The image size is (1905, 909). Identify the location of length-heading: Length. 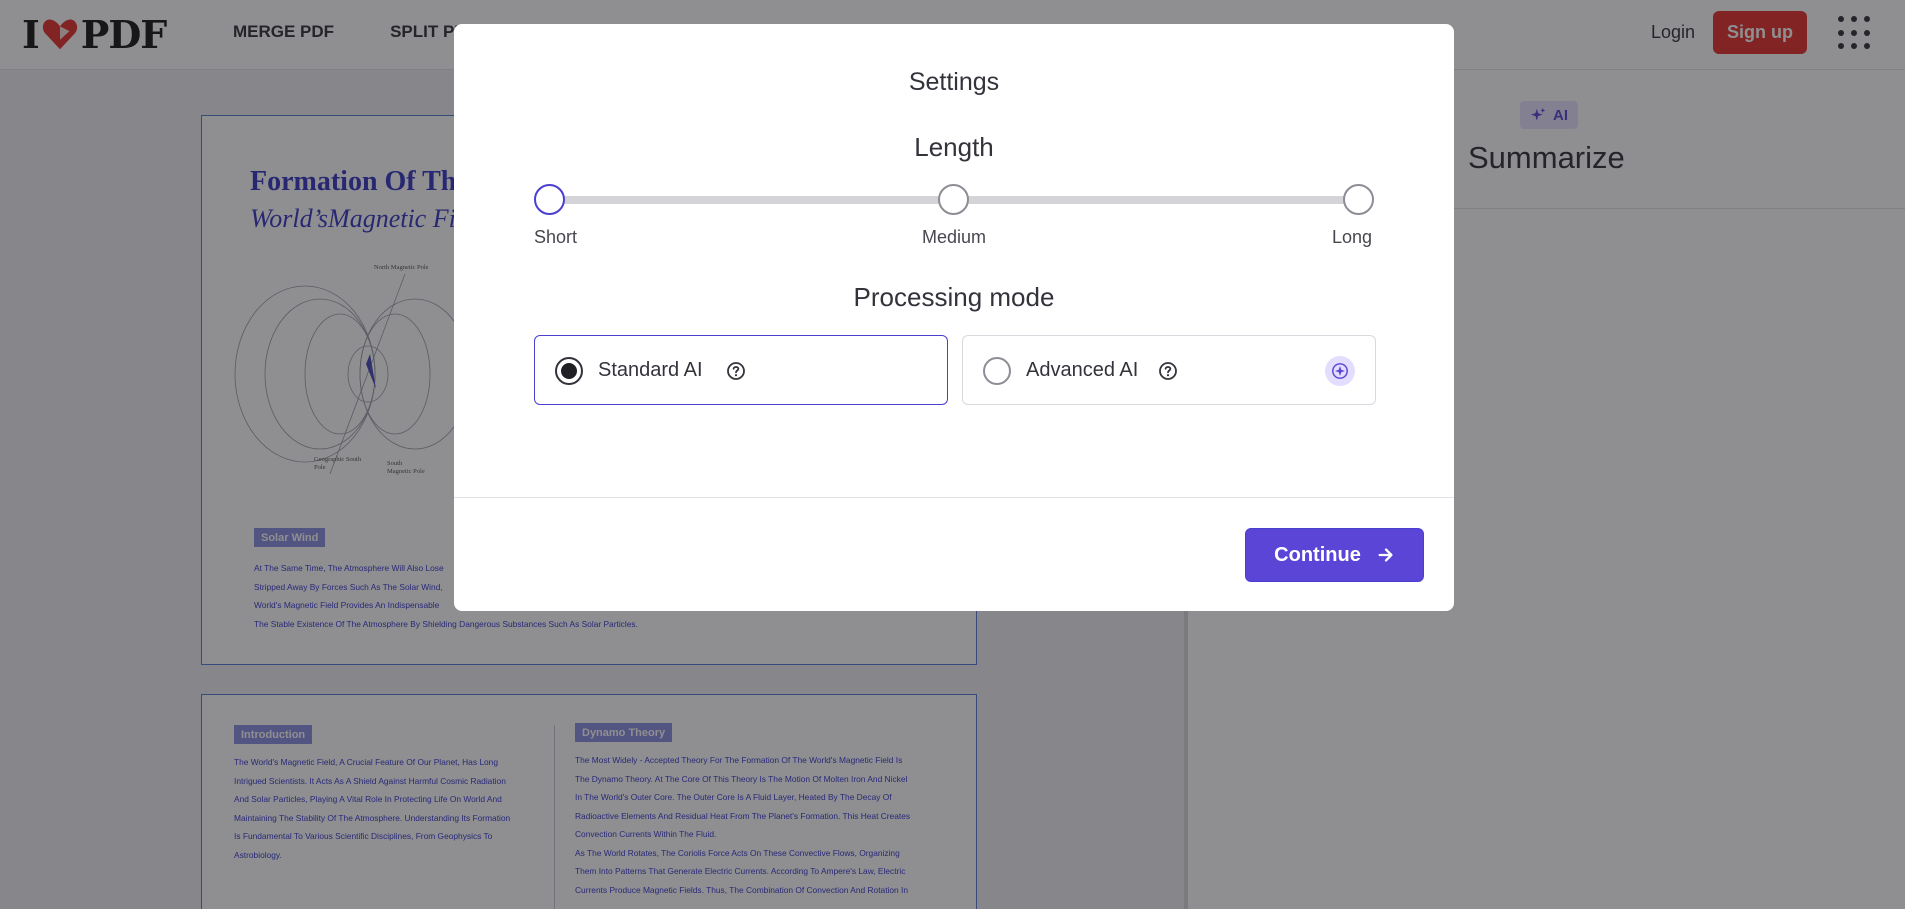
(954, 147).